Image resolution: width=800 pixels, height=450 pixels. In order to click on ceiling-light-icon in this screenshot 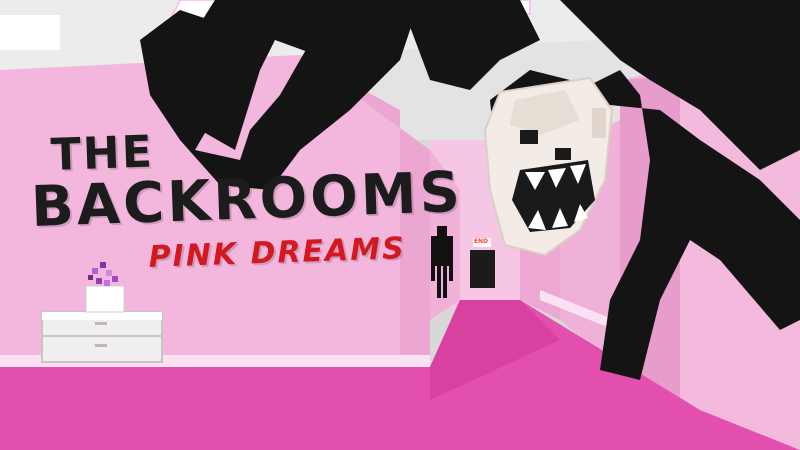, I will do `click(30, 32)`.